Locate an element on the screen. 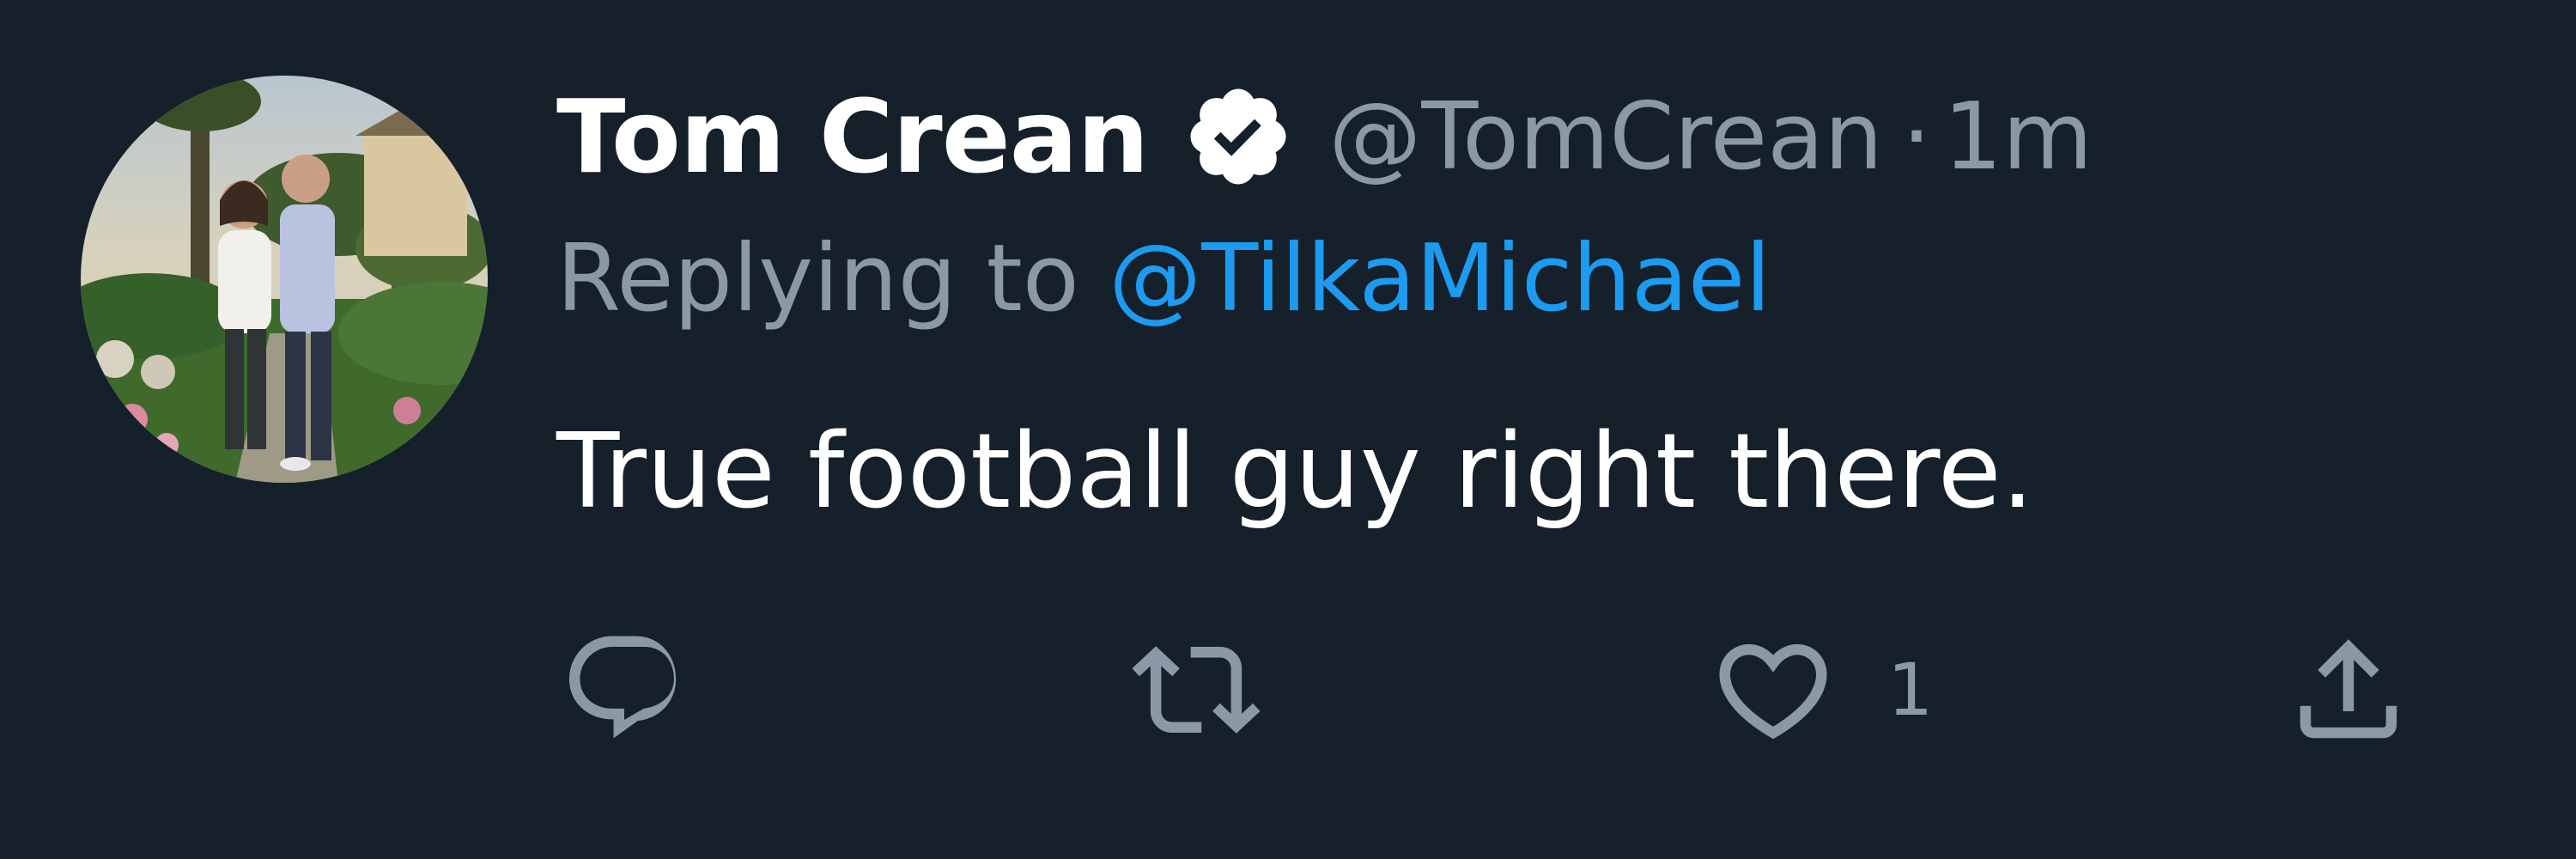 This screenshot has width=2576, height=859. tweet-text: True football guy right there. is located at coordinates (1295, 472).